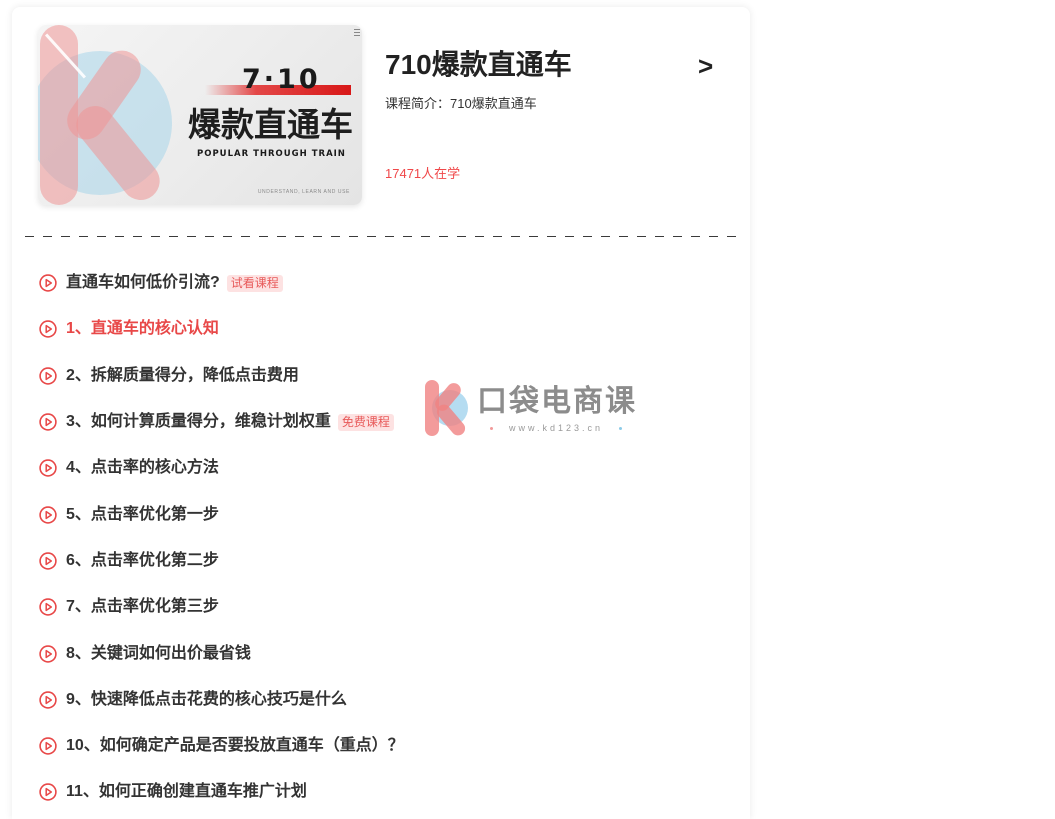  What do you see at coordinates (478, 65) in the screenshot?
I see `course-title: 710爆款直通车` at bounding box center [478, 65].